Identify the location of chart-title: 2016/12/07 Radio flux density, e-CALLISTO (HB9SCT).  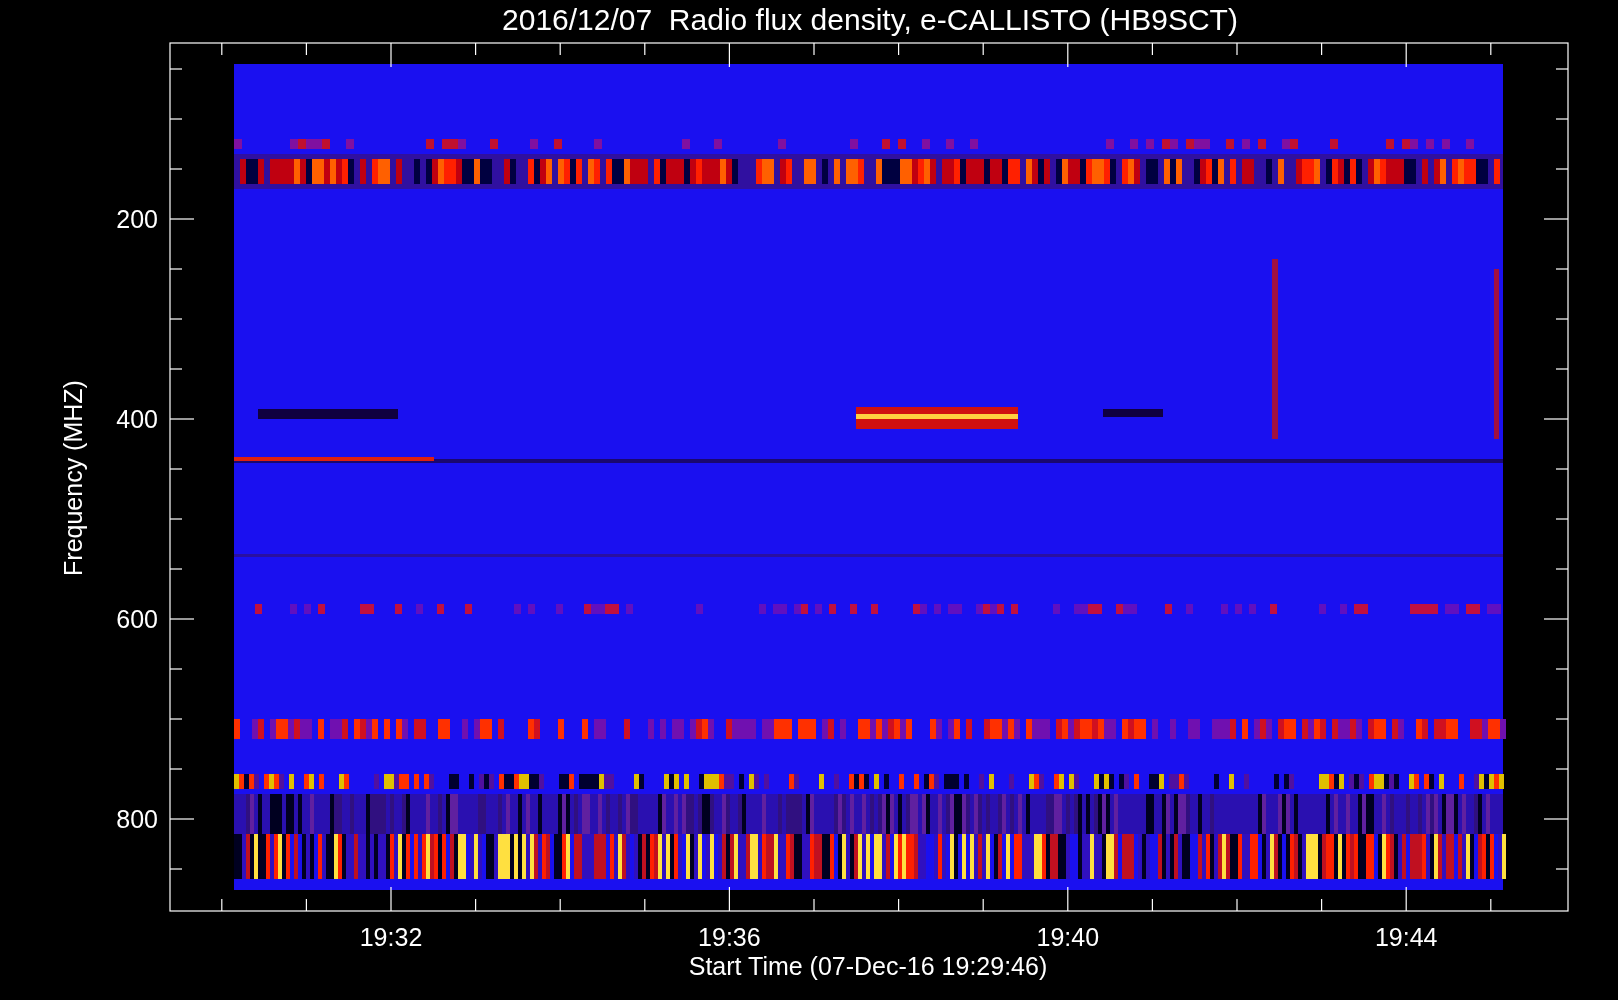
(870, 19).